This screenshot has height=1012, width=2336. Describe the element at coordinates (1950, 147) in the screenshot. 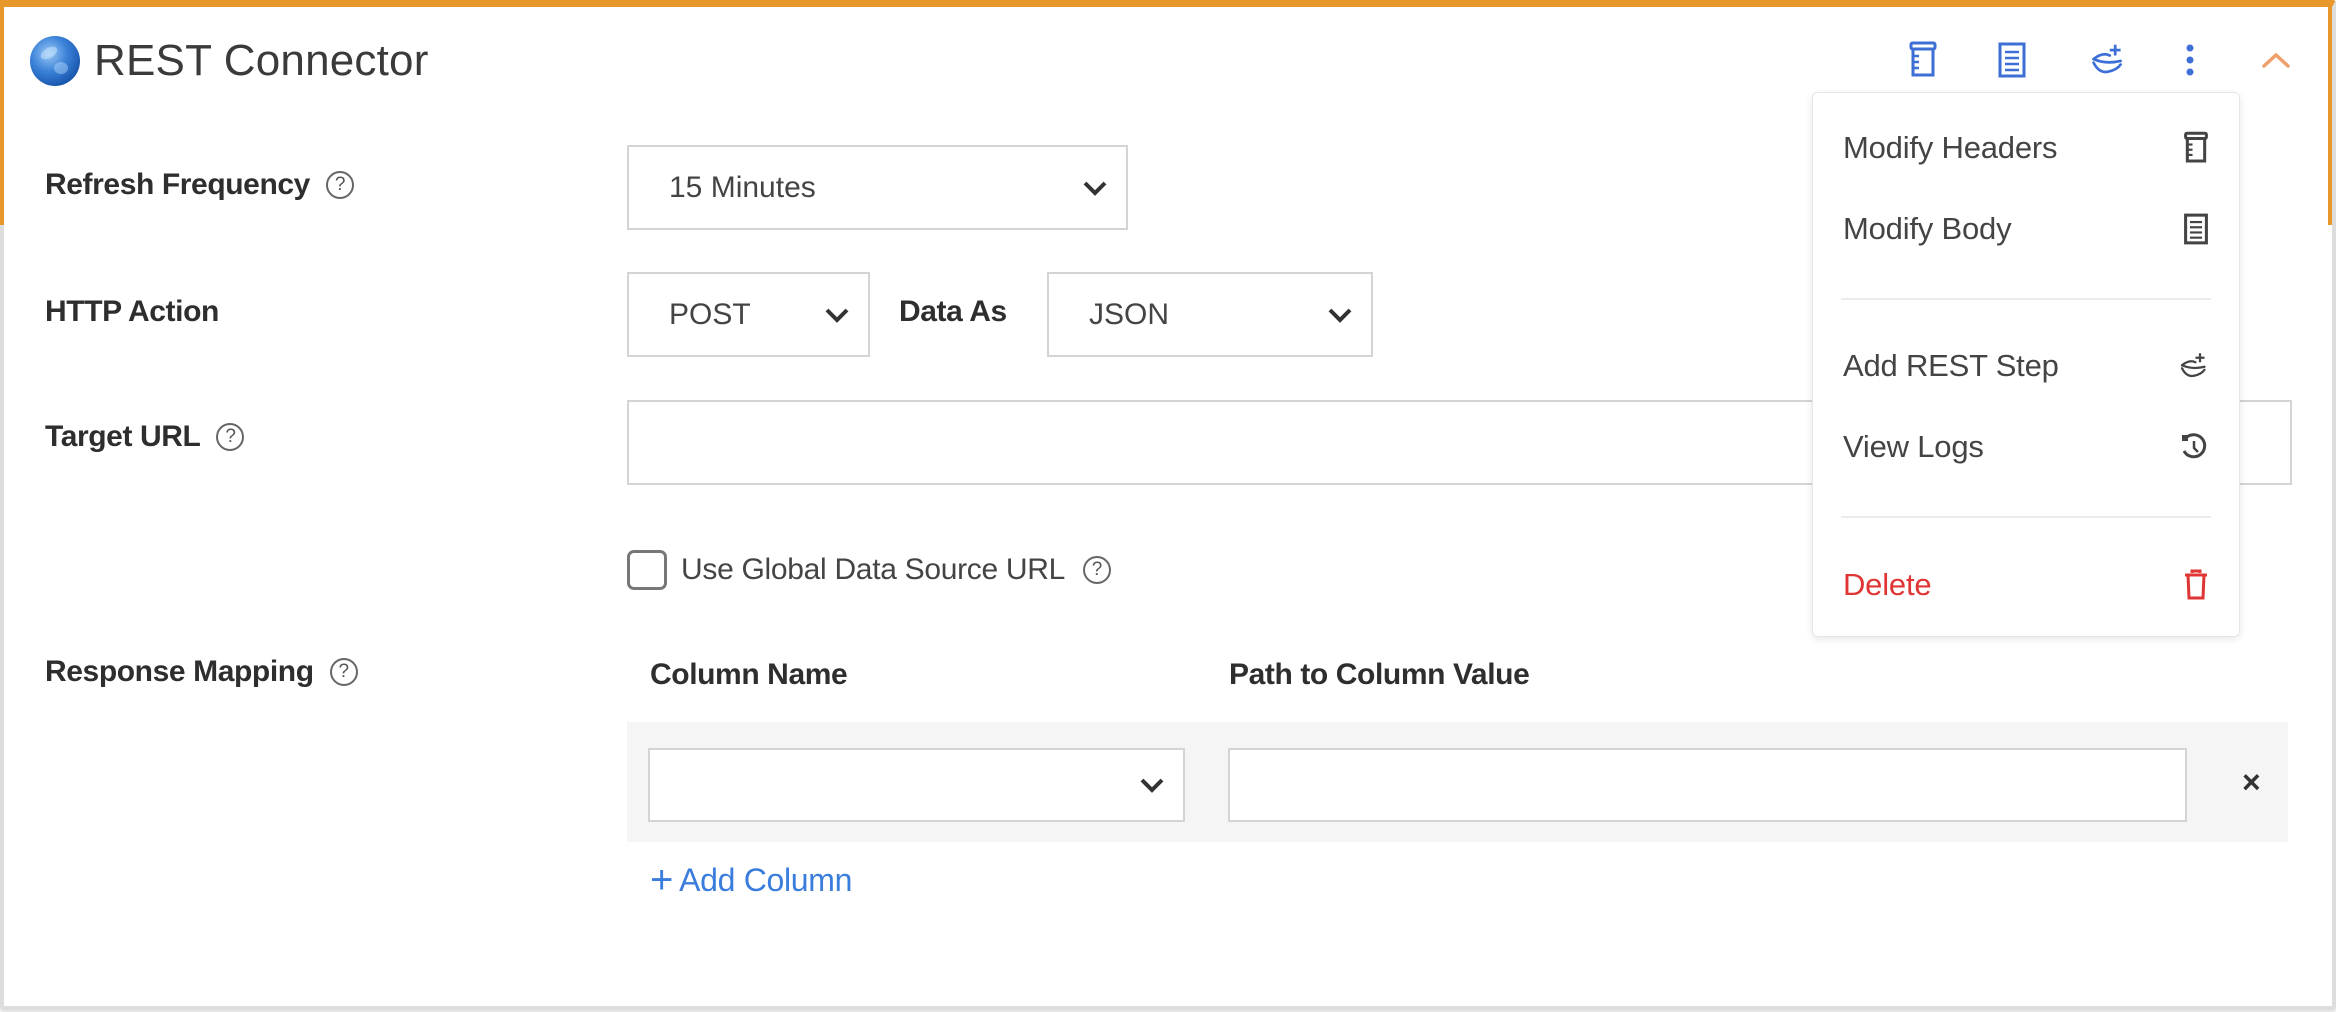

I see `menu-item-label: Modify Headers` at that location.